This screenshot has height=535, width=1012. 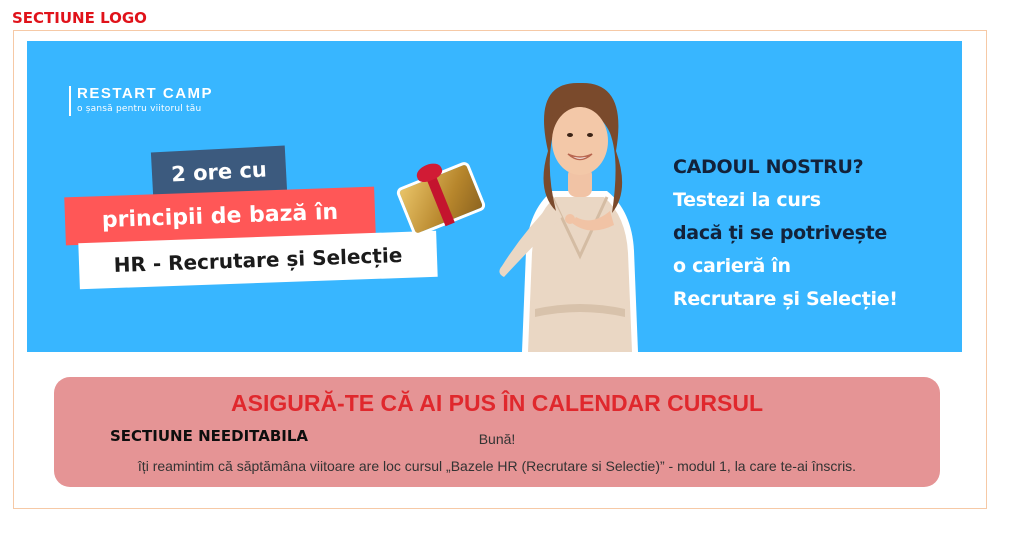 What do you see at coordinates (497, 439) in the screenshot?
I see `reminder-greeting: Bună!` at bounding box center [497, 439].